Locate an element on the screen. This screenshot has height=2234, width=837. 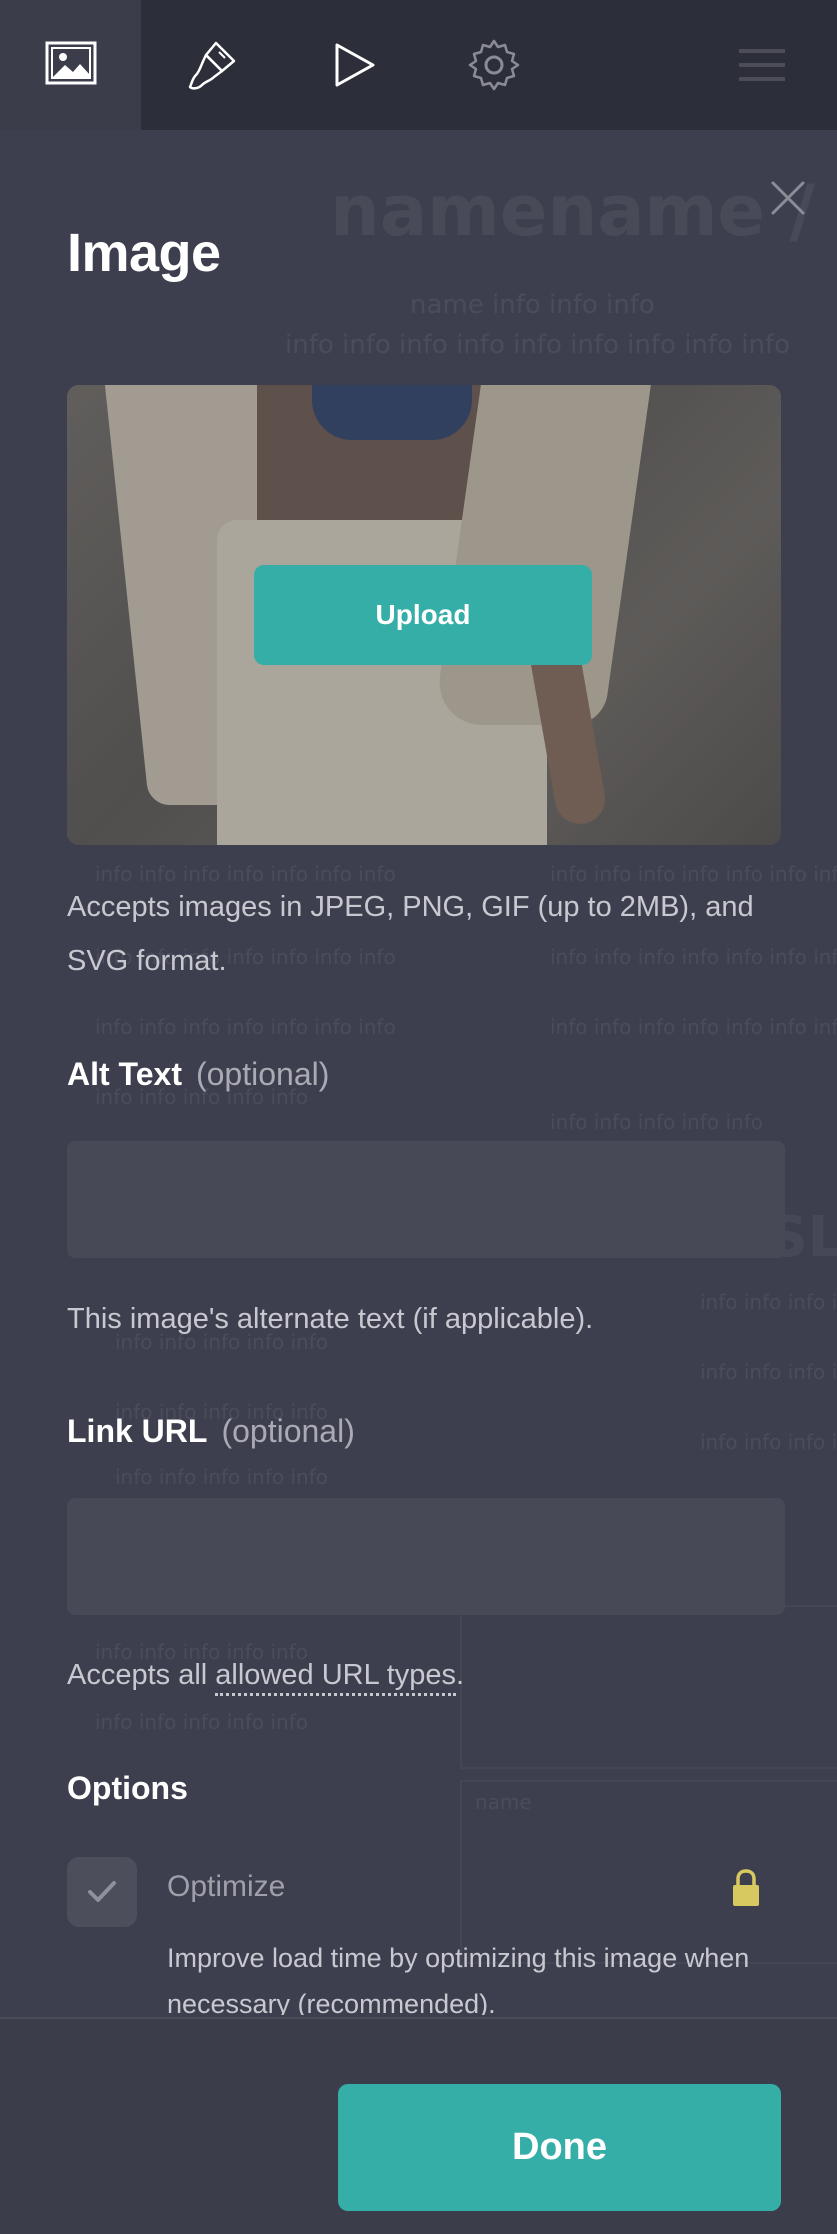
tool-animation is located at coordinates (352, 65).